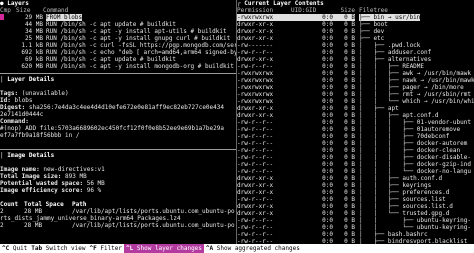  Describe the element at coordinates (34, 93) in the screenshot. I see `tags-row: Tags: (unavailable)` at that location.